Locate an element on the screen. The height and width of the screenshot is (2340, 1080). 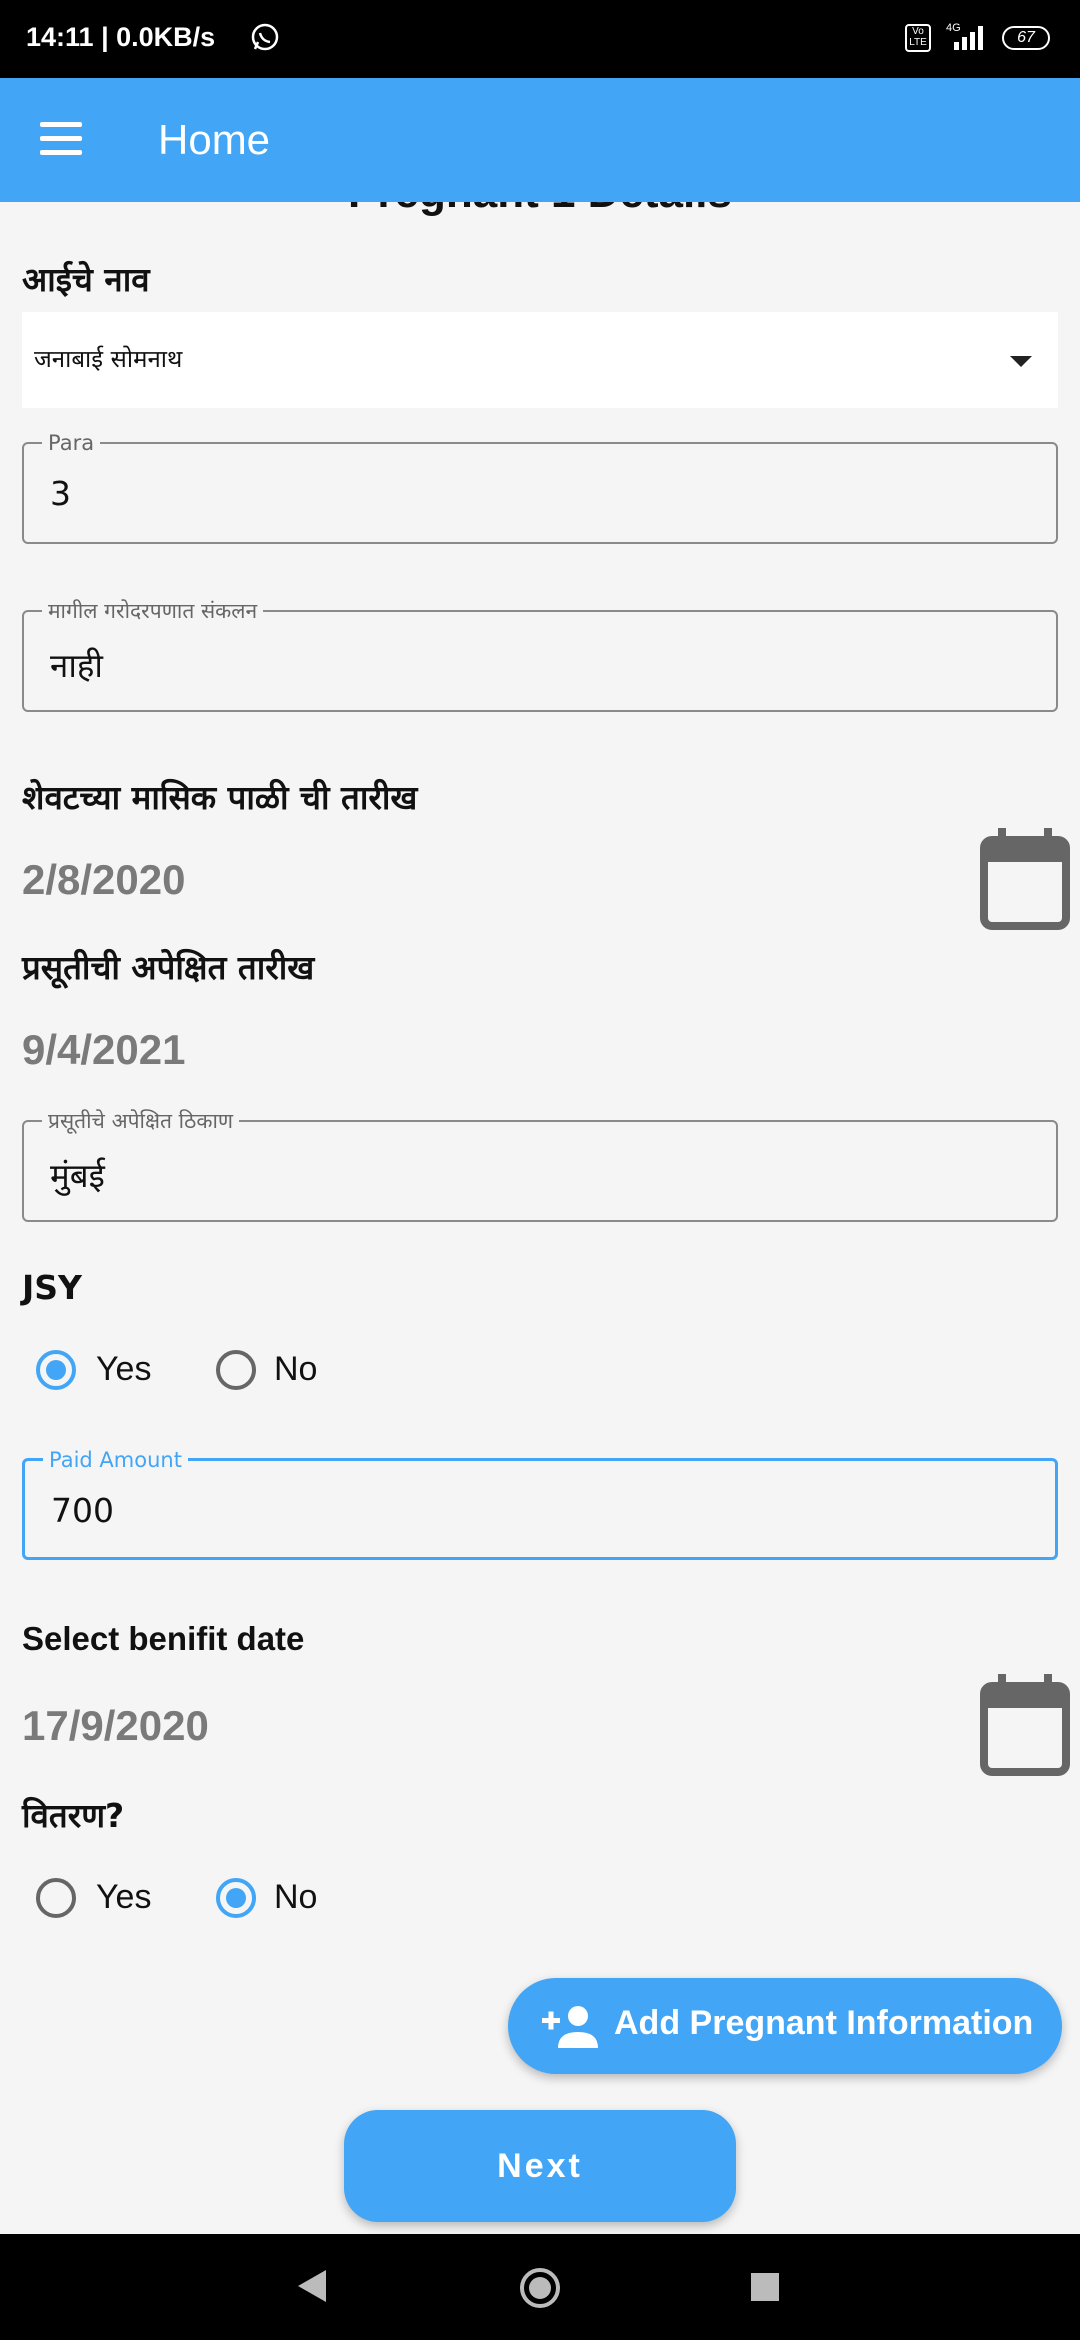
mother-name-label: आईचे नाव is located at coordinates (86, 279).